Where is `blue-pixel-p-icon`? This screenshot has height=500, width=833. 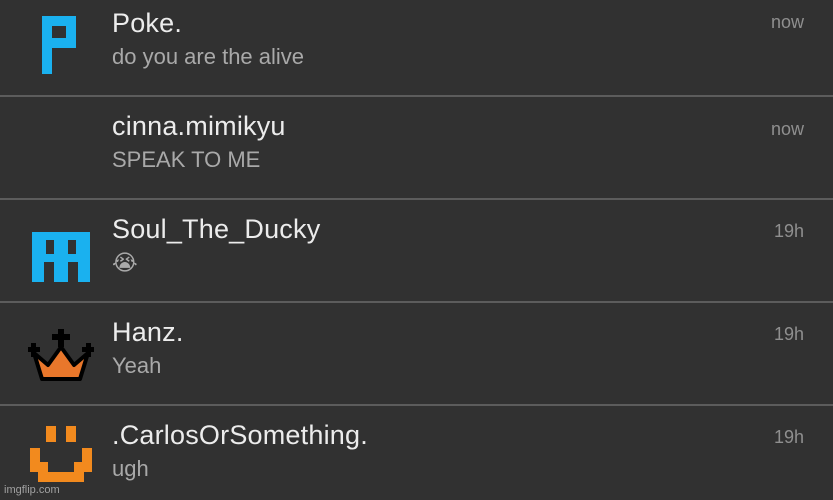
blue-pixel-p-icon is located at coordinates (59, 45).